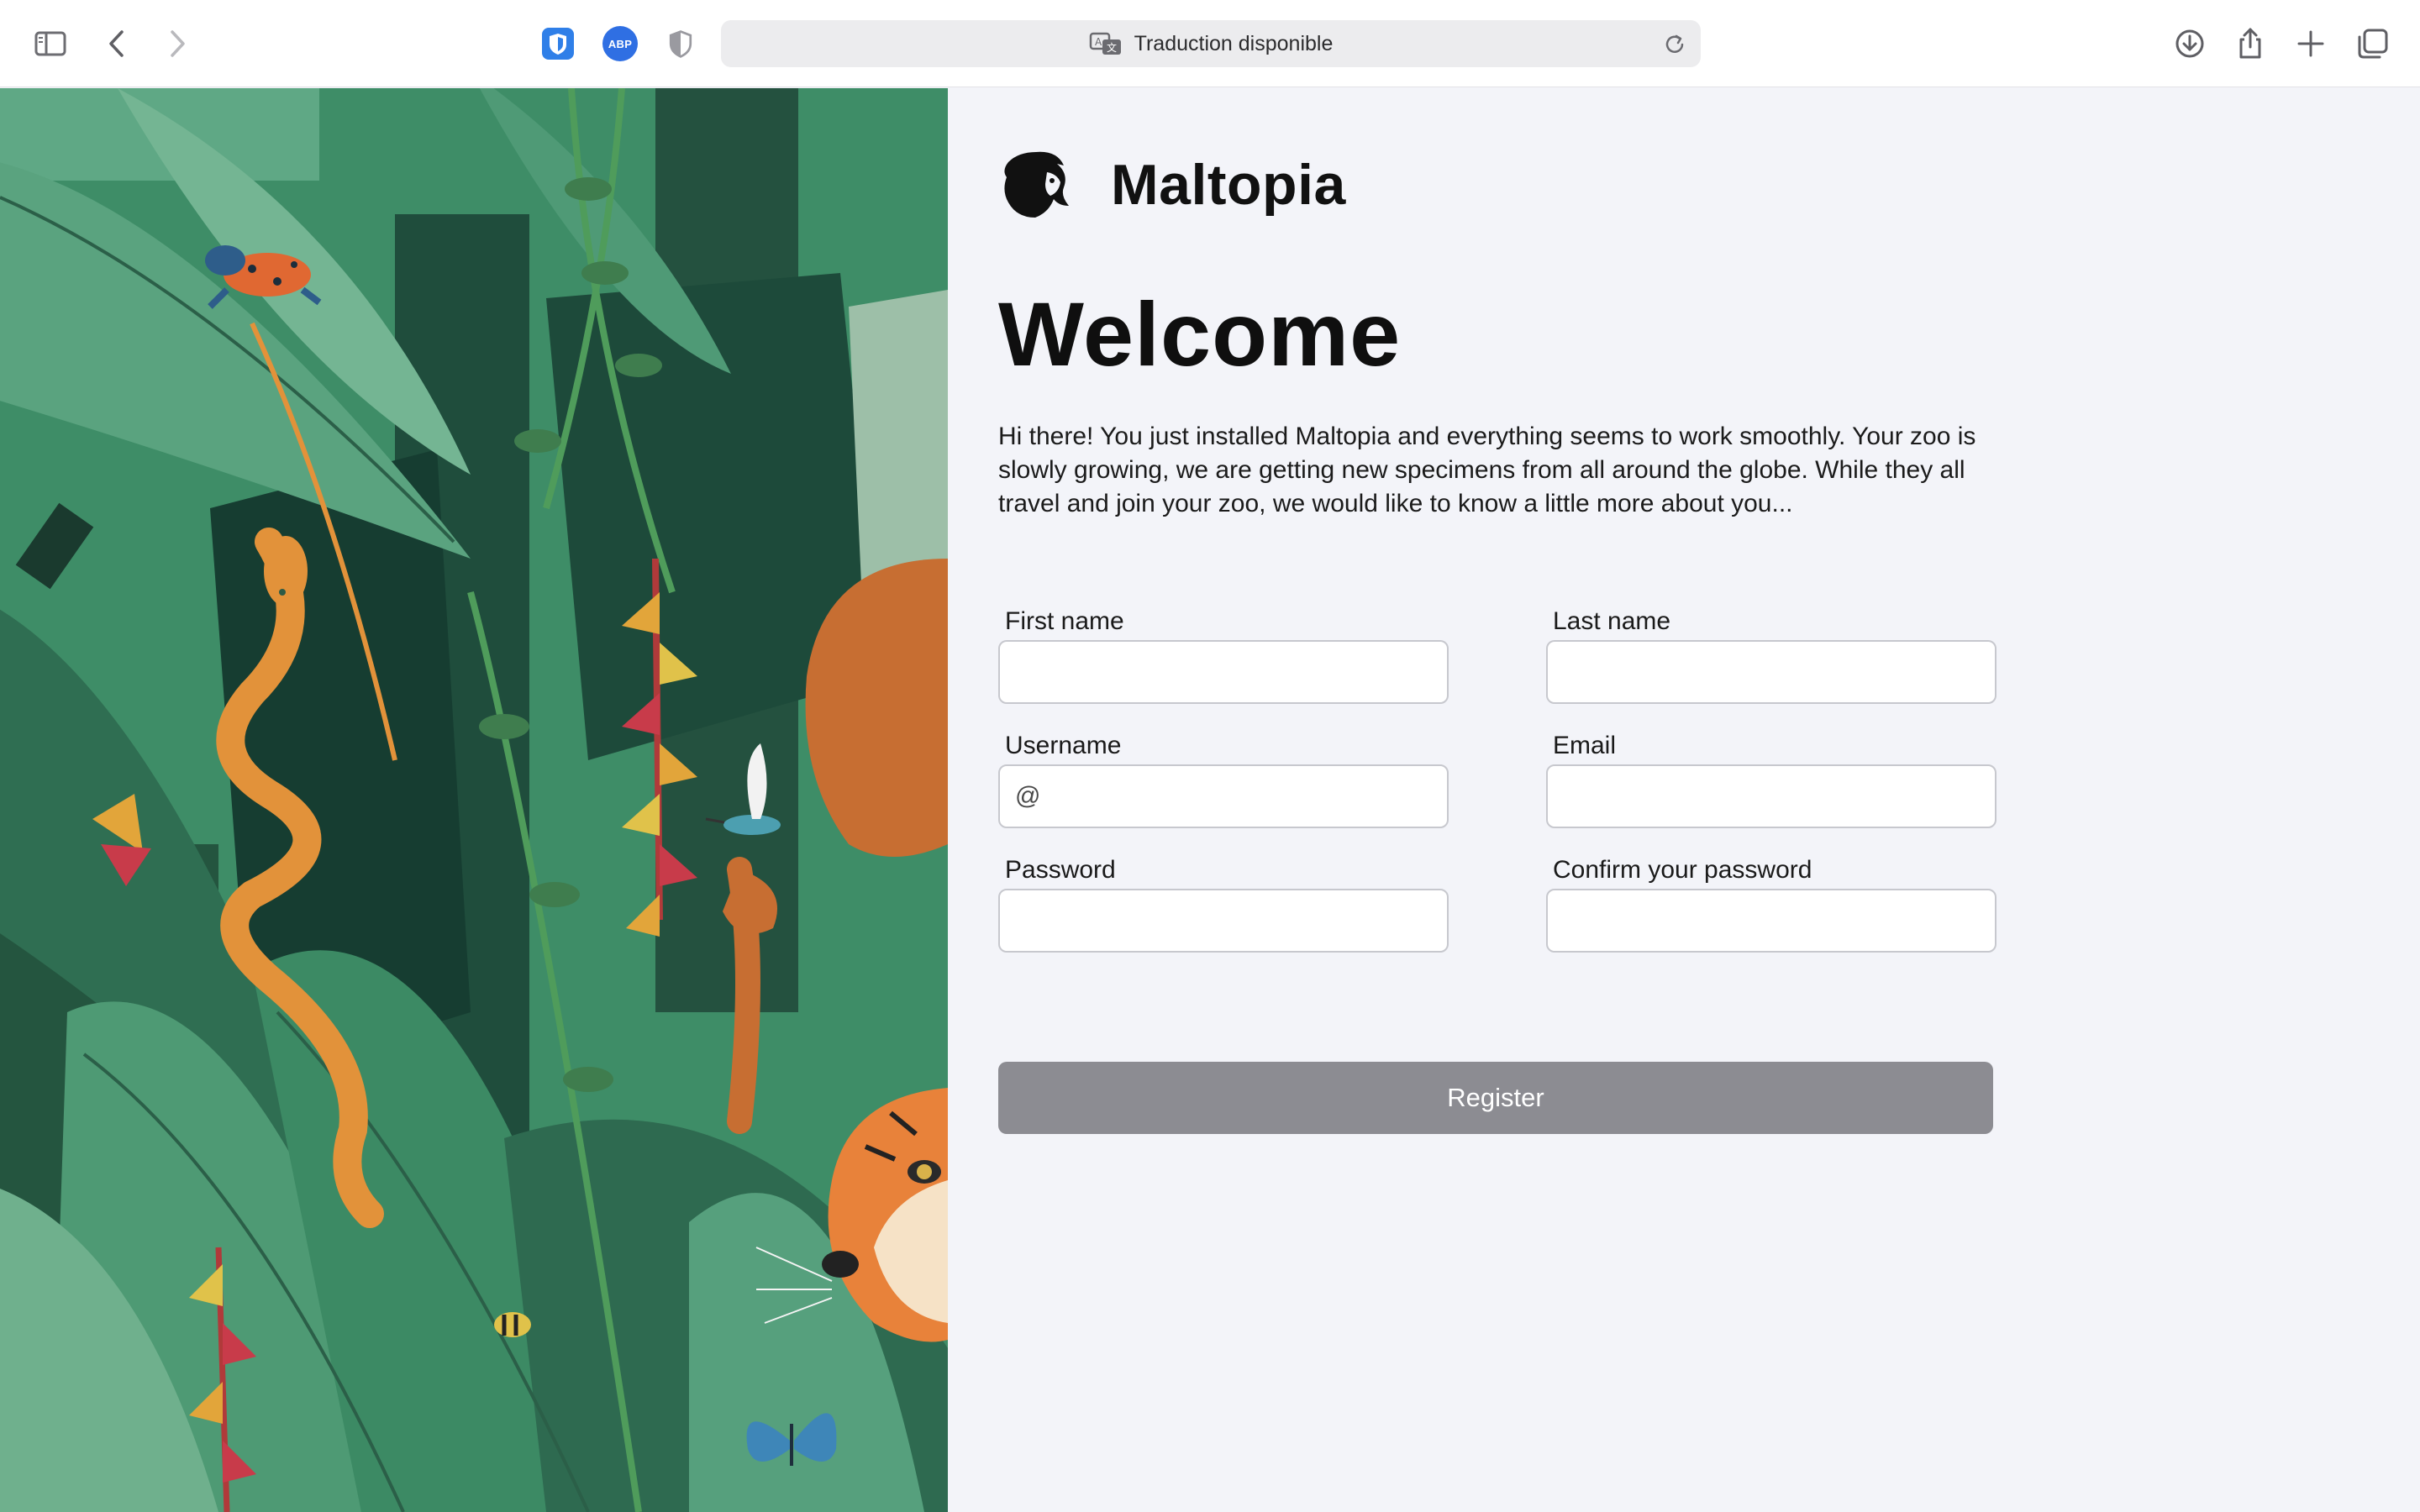 The image size is (2420, 1512). I want to click on register-button: Register, so click(1496, 1098).